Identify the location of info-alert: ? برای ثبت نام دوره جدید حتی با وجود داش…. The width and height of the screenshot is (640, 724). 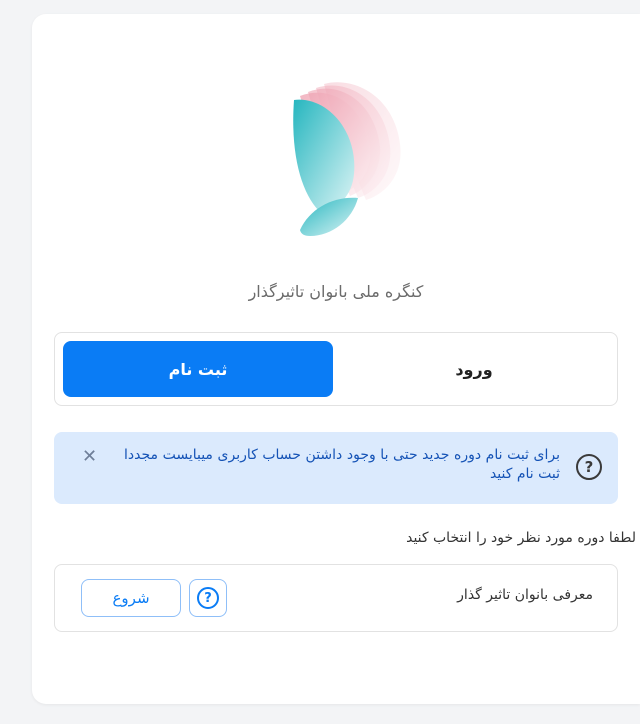
(336, 468).